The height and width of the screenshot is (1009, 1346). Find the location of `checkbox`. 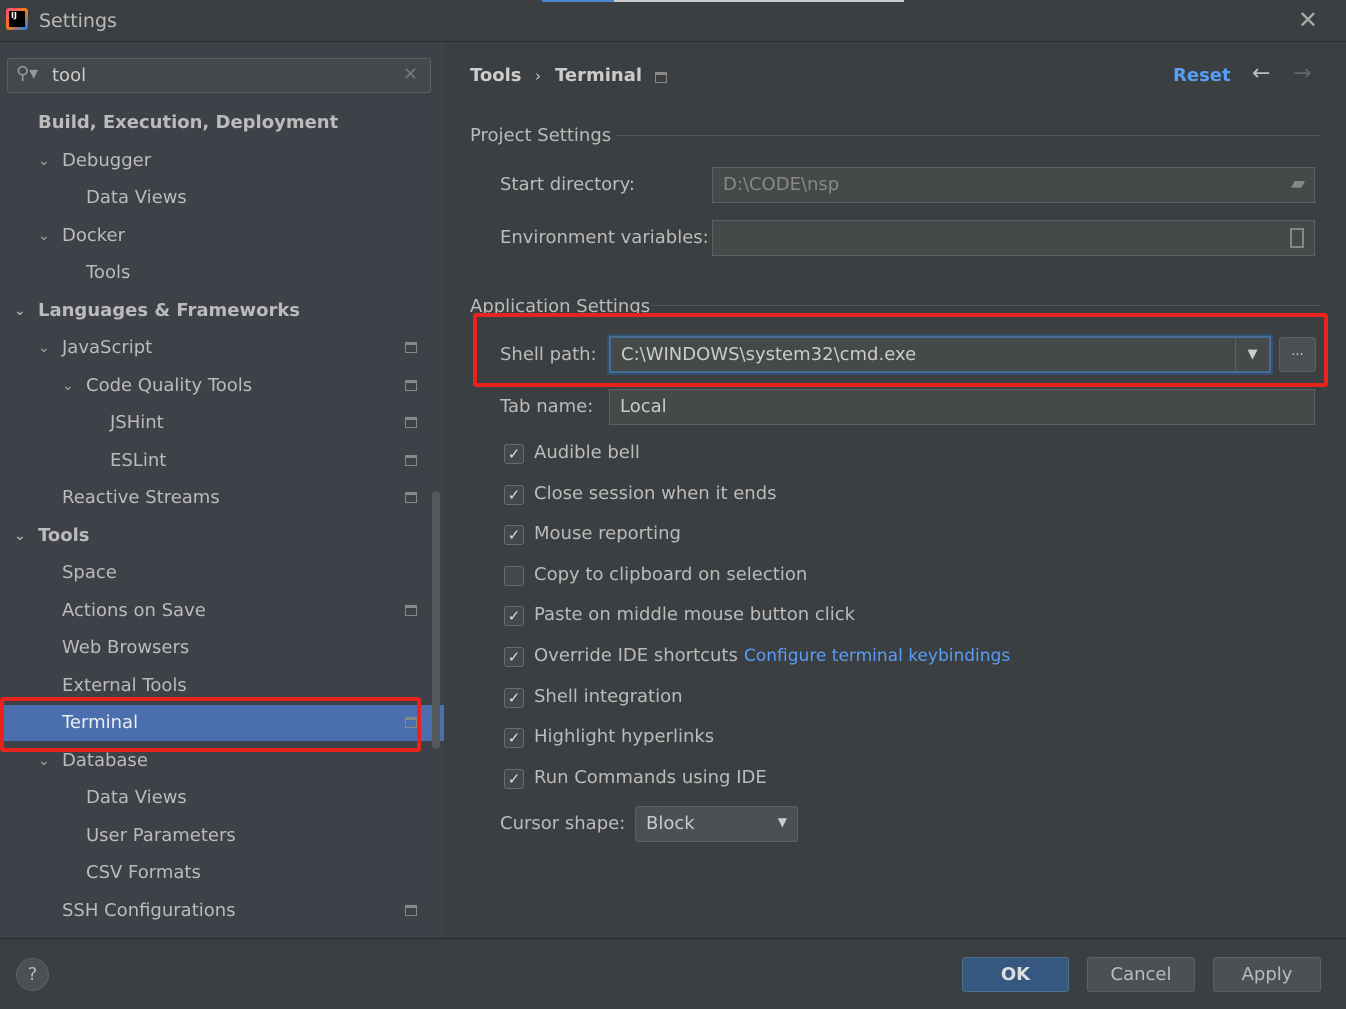

checkbox is located at coordinates (514, 575).